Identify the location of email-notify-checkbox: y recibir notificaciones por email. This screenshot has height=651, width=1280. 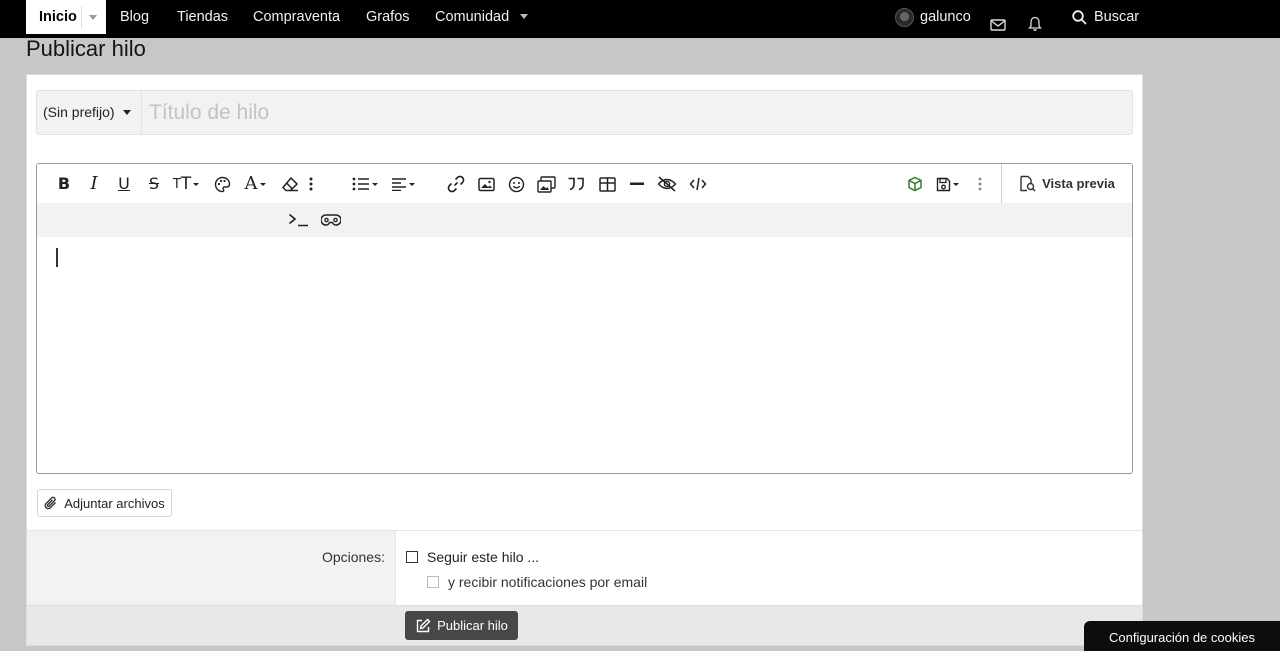
(537, 582).